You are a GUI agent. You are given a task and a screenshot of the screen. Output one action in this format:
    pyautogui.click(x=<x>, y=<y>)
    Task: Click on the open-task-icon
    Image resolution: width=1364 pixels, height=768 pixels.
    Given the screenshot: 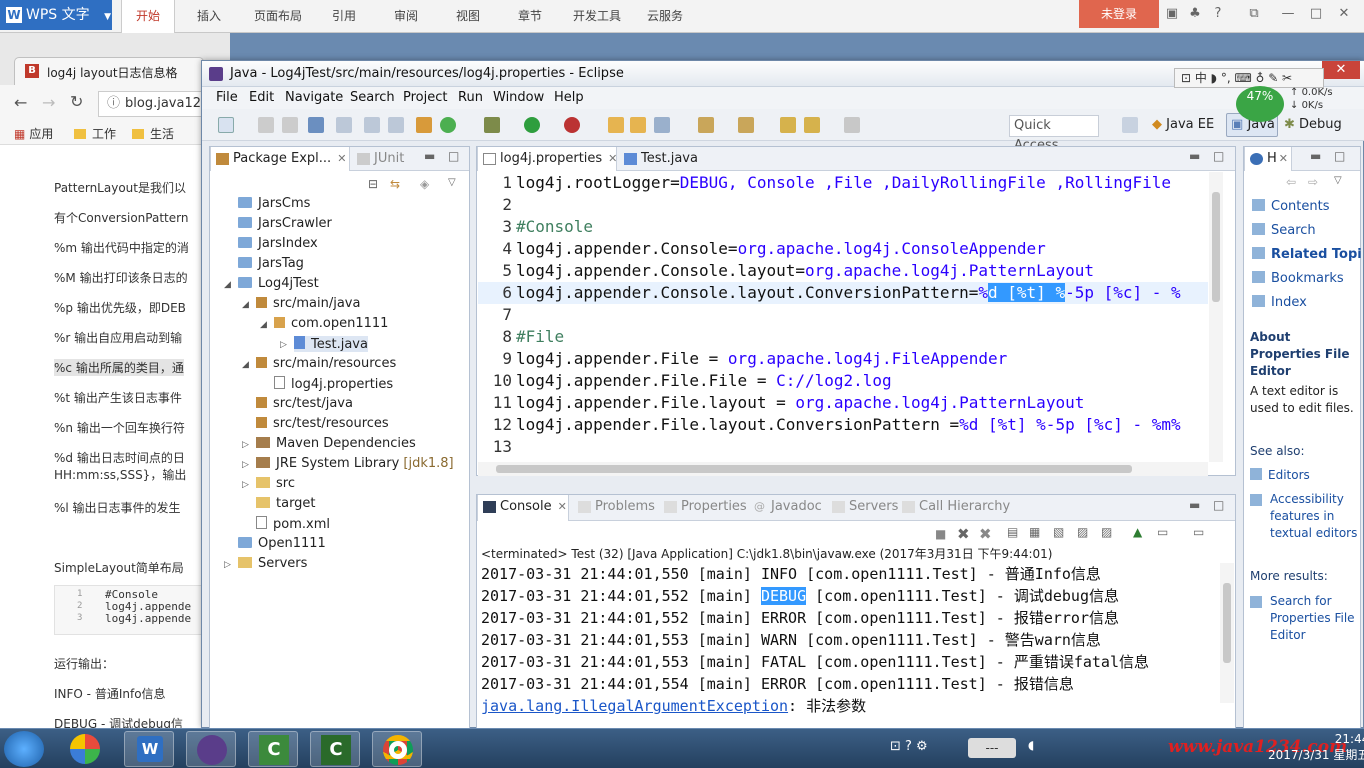 What is the action you would take?
    pyautogui.click(x=638, y=125)
    